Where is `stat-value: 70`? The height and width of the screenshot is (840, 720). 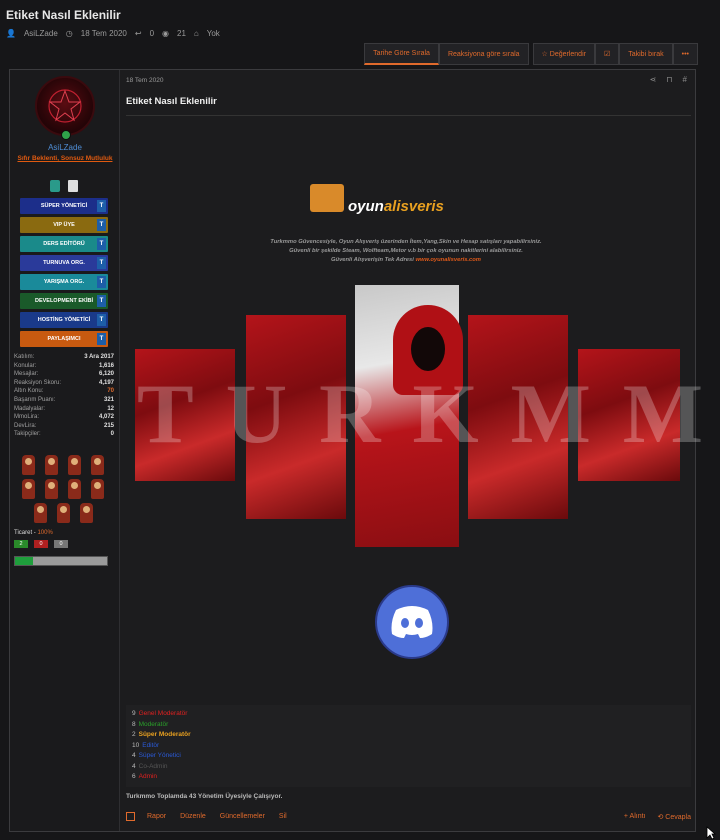 stat-value: 70 is located at coordinates (110, 391).